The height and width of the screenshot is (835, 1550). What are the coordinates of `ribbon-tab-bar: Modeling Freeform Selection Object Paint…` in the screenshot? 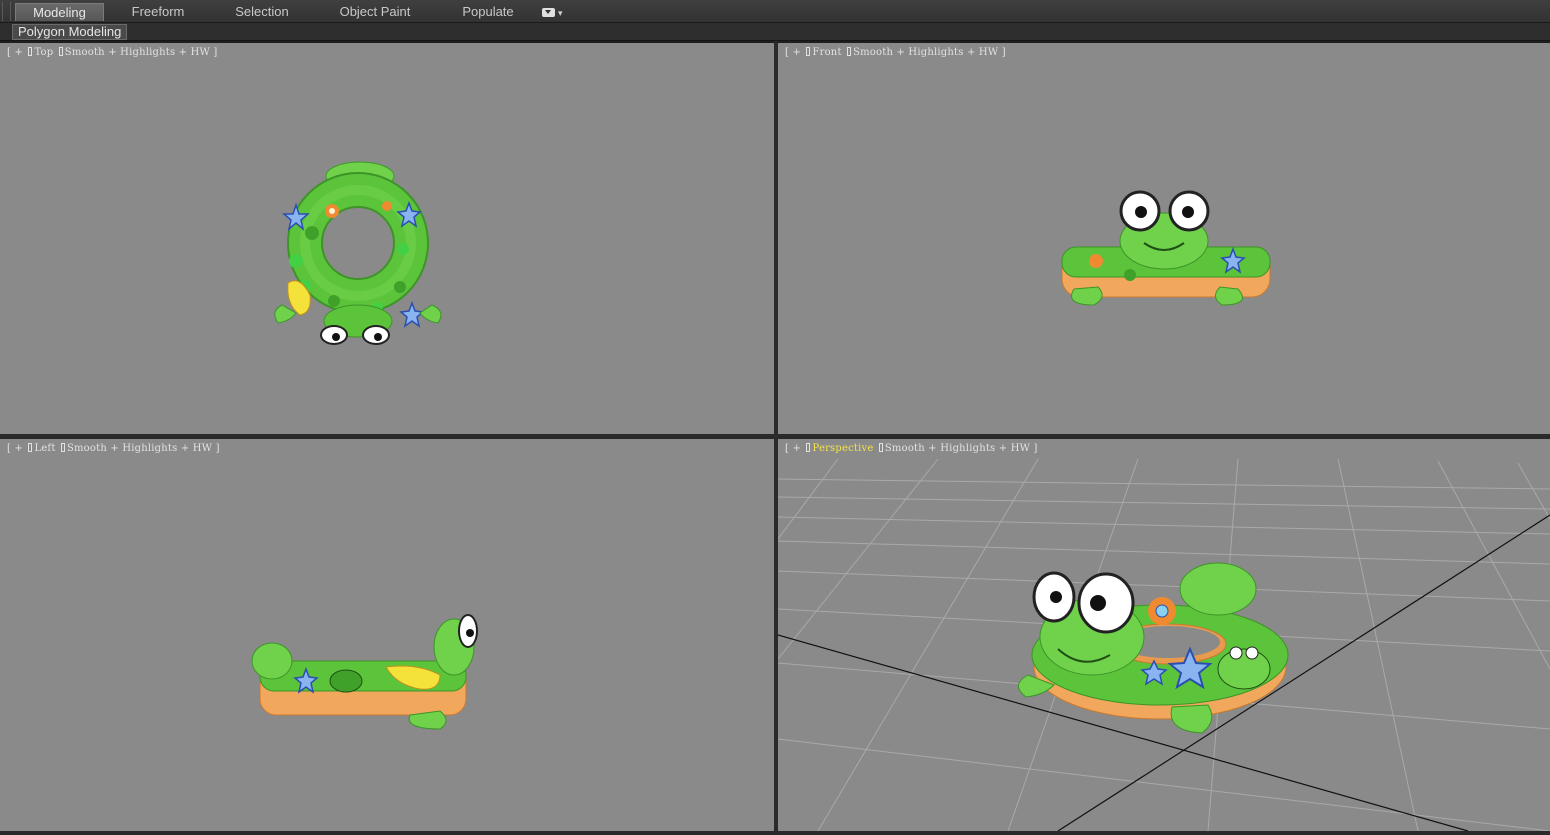 It's located at (775, 11).